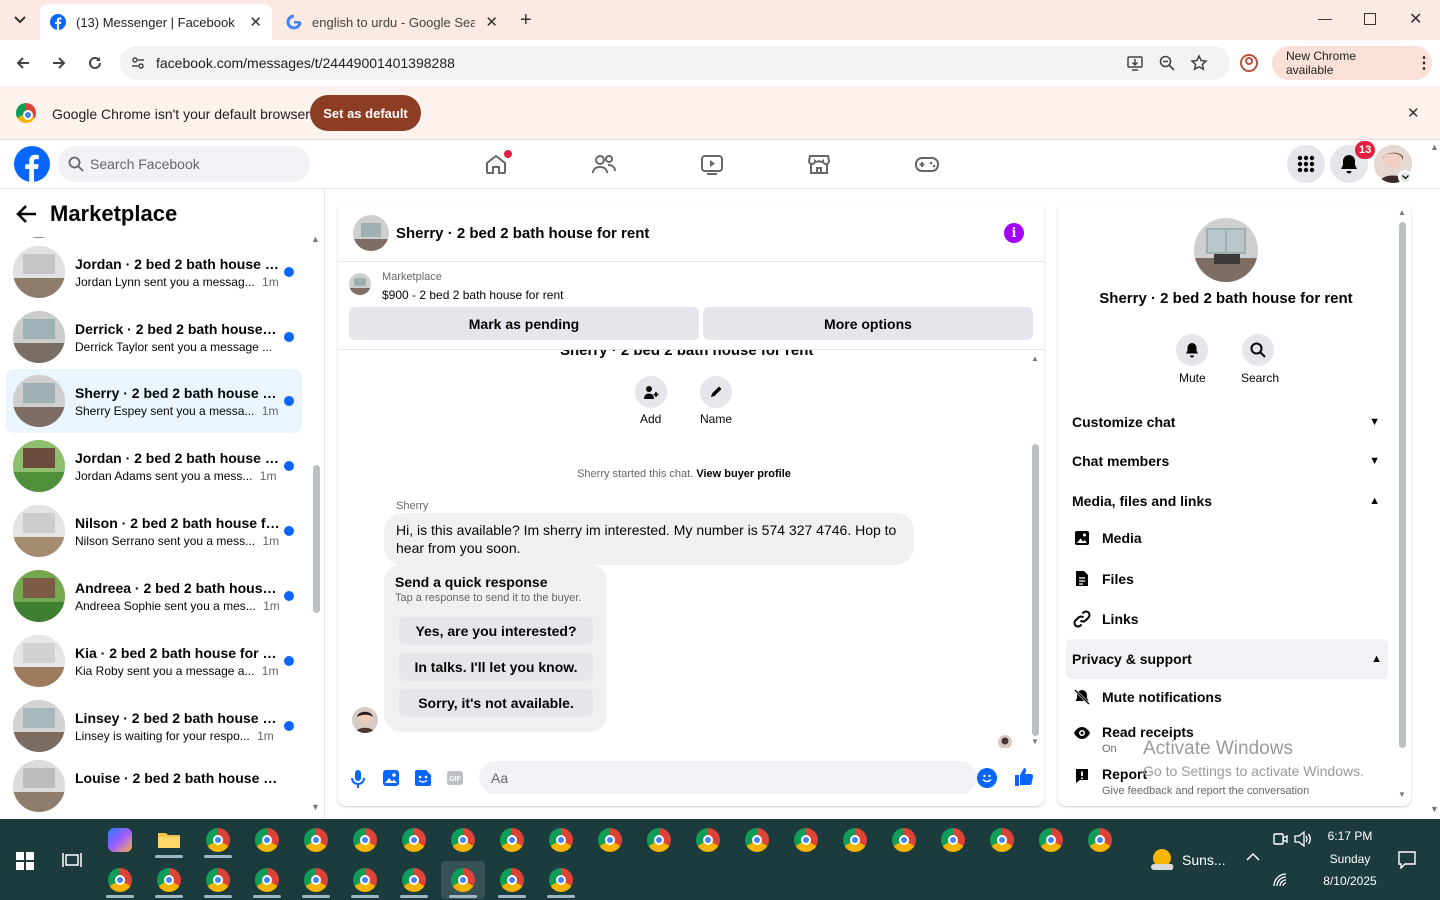  I want to click on page-scroll-down-arrow: ▼, so click(1434, 809).